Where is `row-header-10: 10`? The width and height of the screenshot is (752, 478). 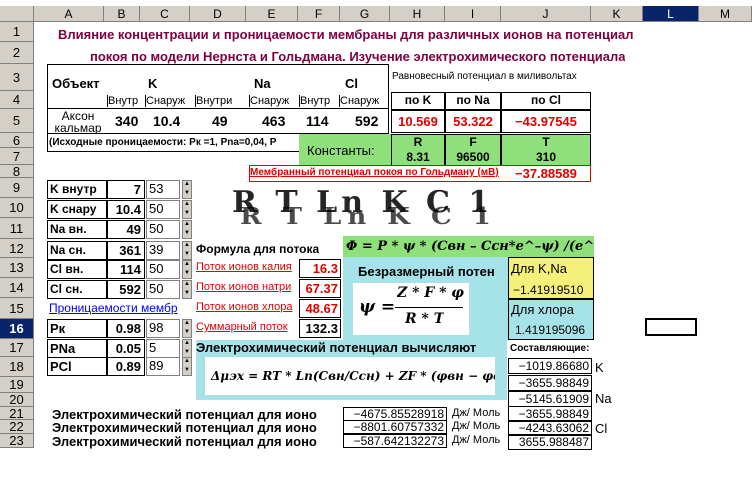
row-header-10: 10 is located at coordinates (17, 208).